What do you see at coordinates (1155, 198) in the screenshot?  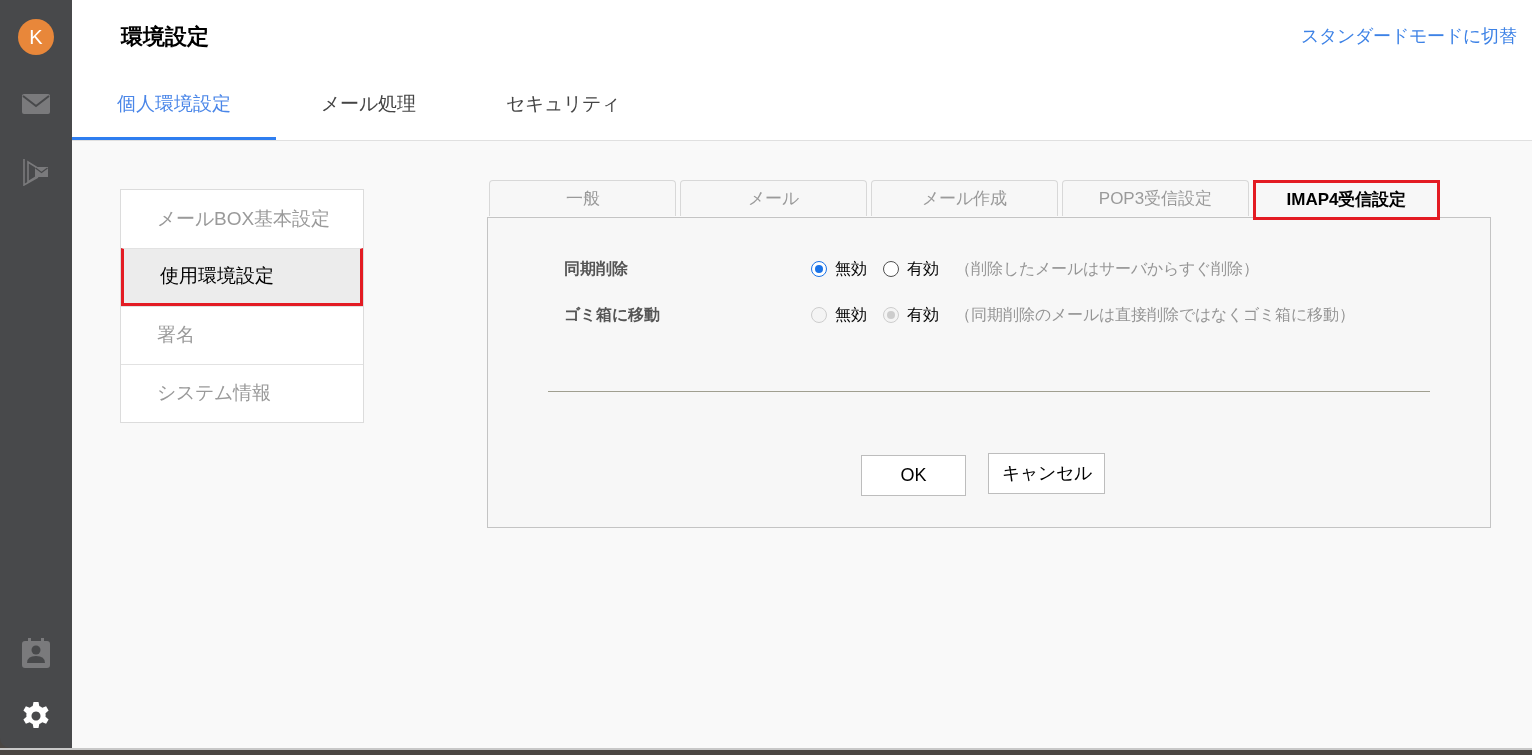 I see `subtab: POP3受信設定` at bounding box center [1155, 198].